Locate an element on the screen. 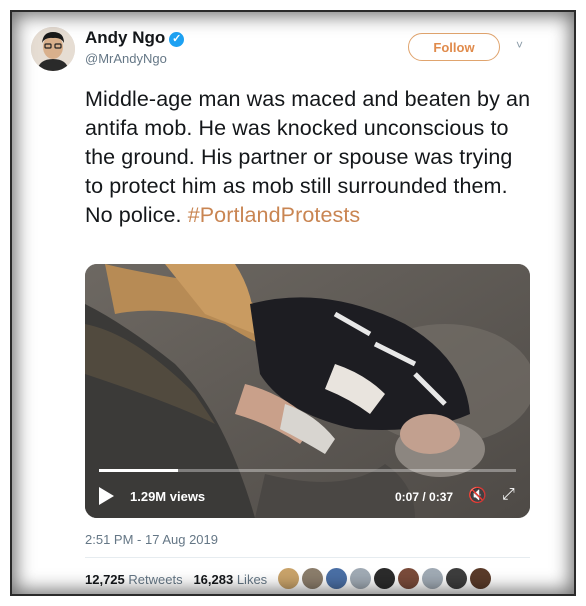 This screenshot has height=606, width=586. verified-icon: ✓ is located at coordinates (177, 39).